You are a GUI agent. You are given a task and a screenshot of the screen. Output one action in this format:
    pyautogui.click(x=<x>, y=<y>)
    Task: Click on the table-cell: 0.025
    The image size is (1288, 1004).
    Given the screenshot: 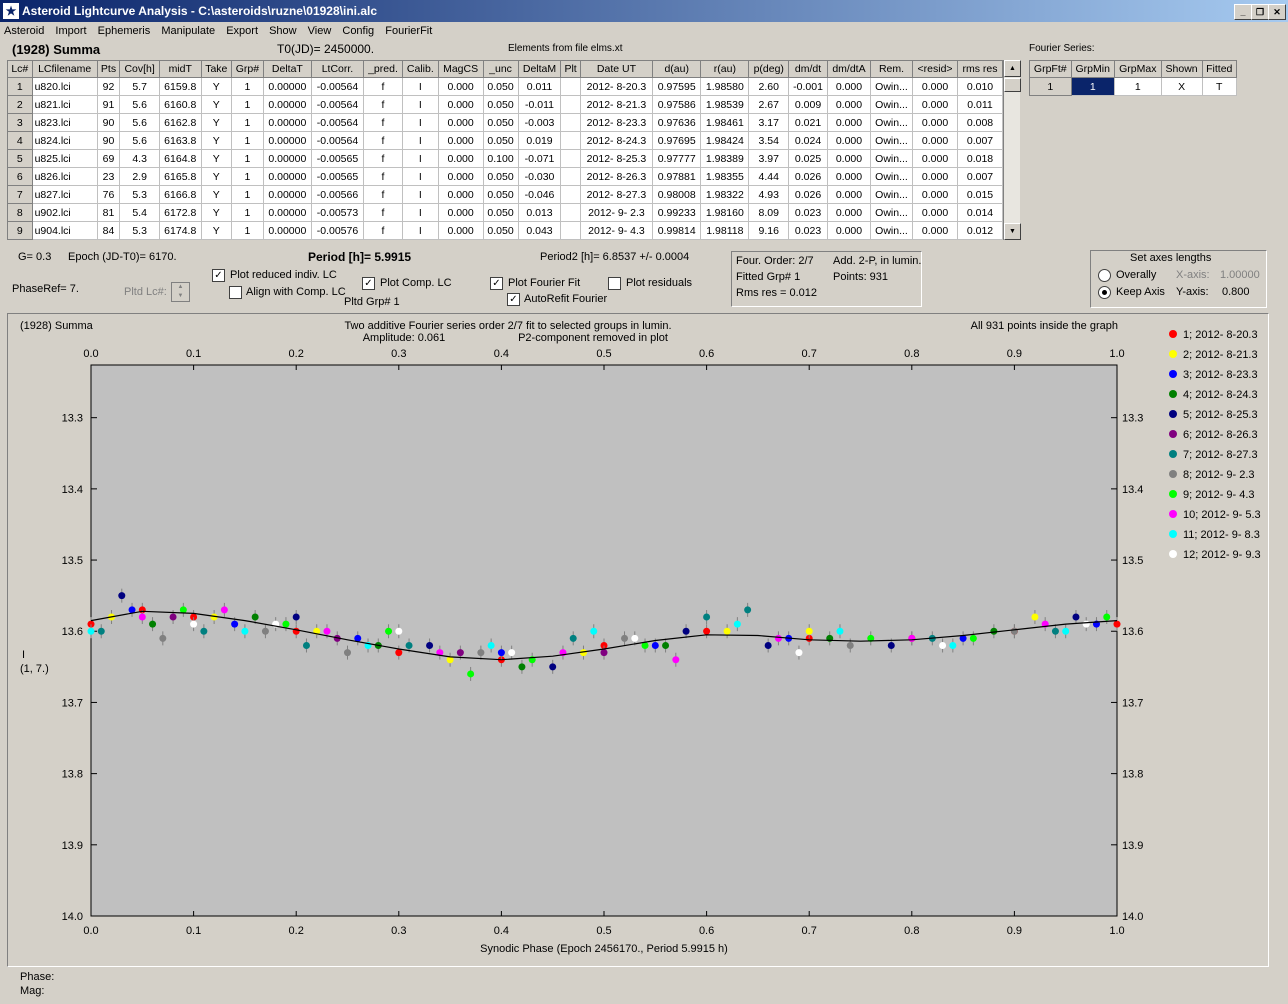 What is the action you would take?
    pyautogui.click(x=808, y=158)
    